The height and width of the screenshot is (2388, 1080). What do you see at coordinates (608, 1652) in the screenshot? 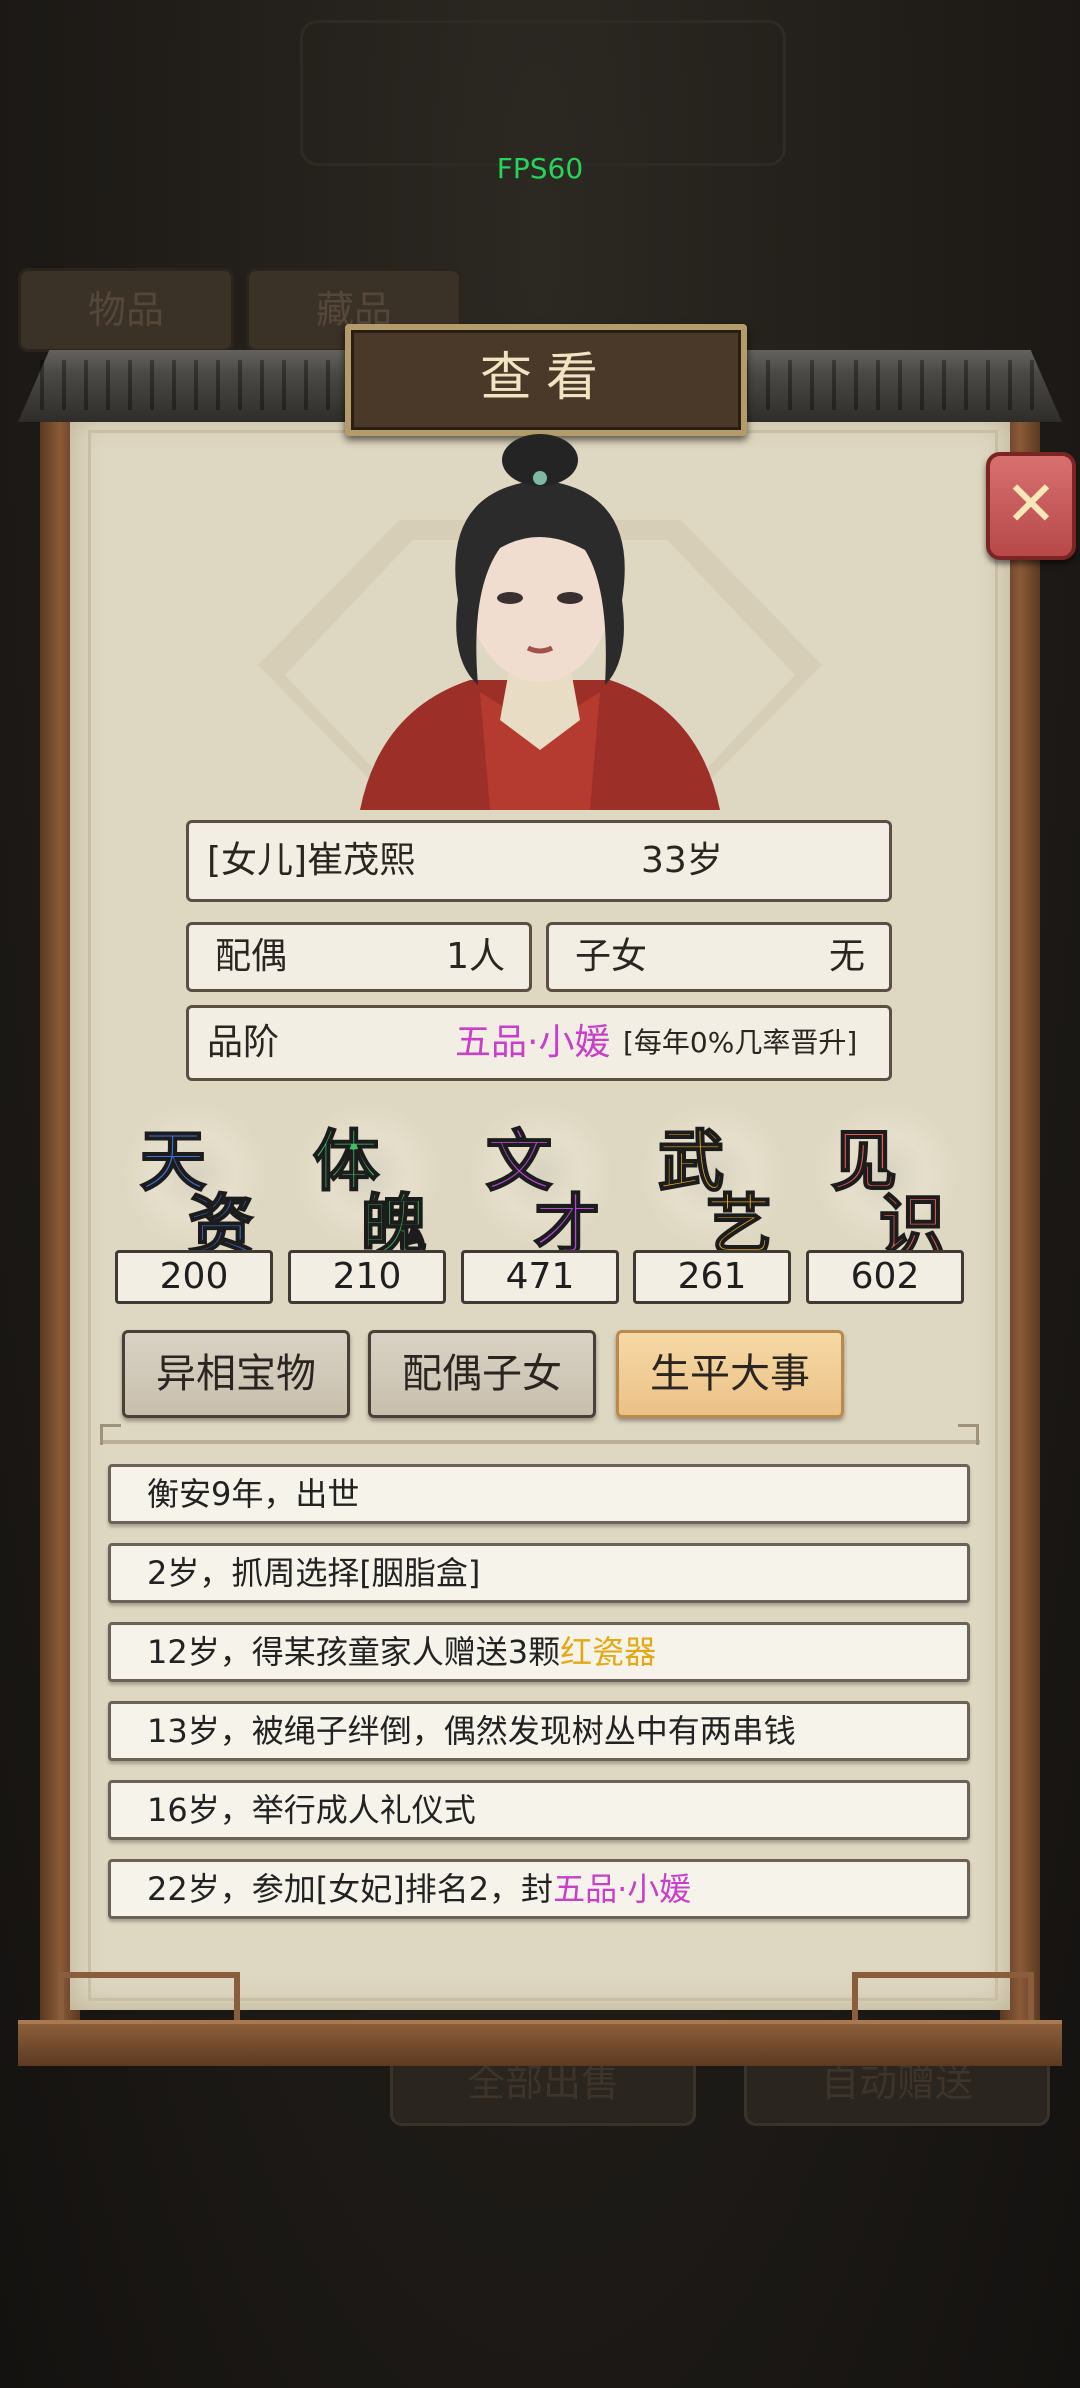
I see `event-highlight: 红瓷器` at bounding box center [608, 1652].